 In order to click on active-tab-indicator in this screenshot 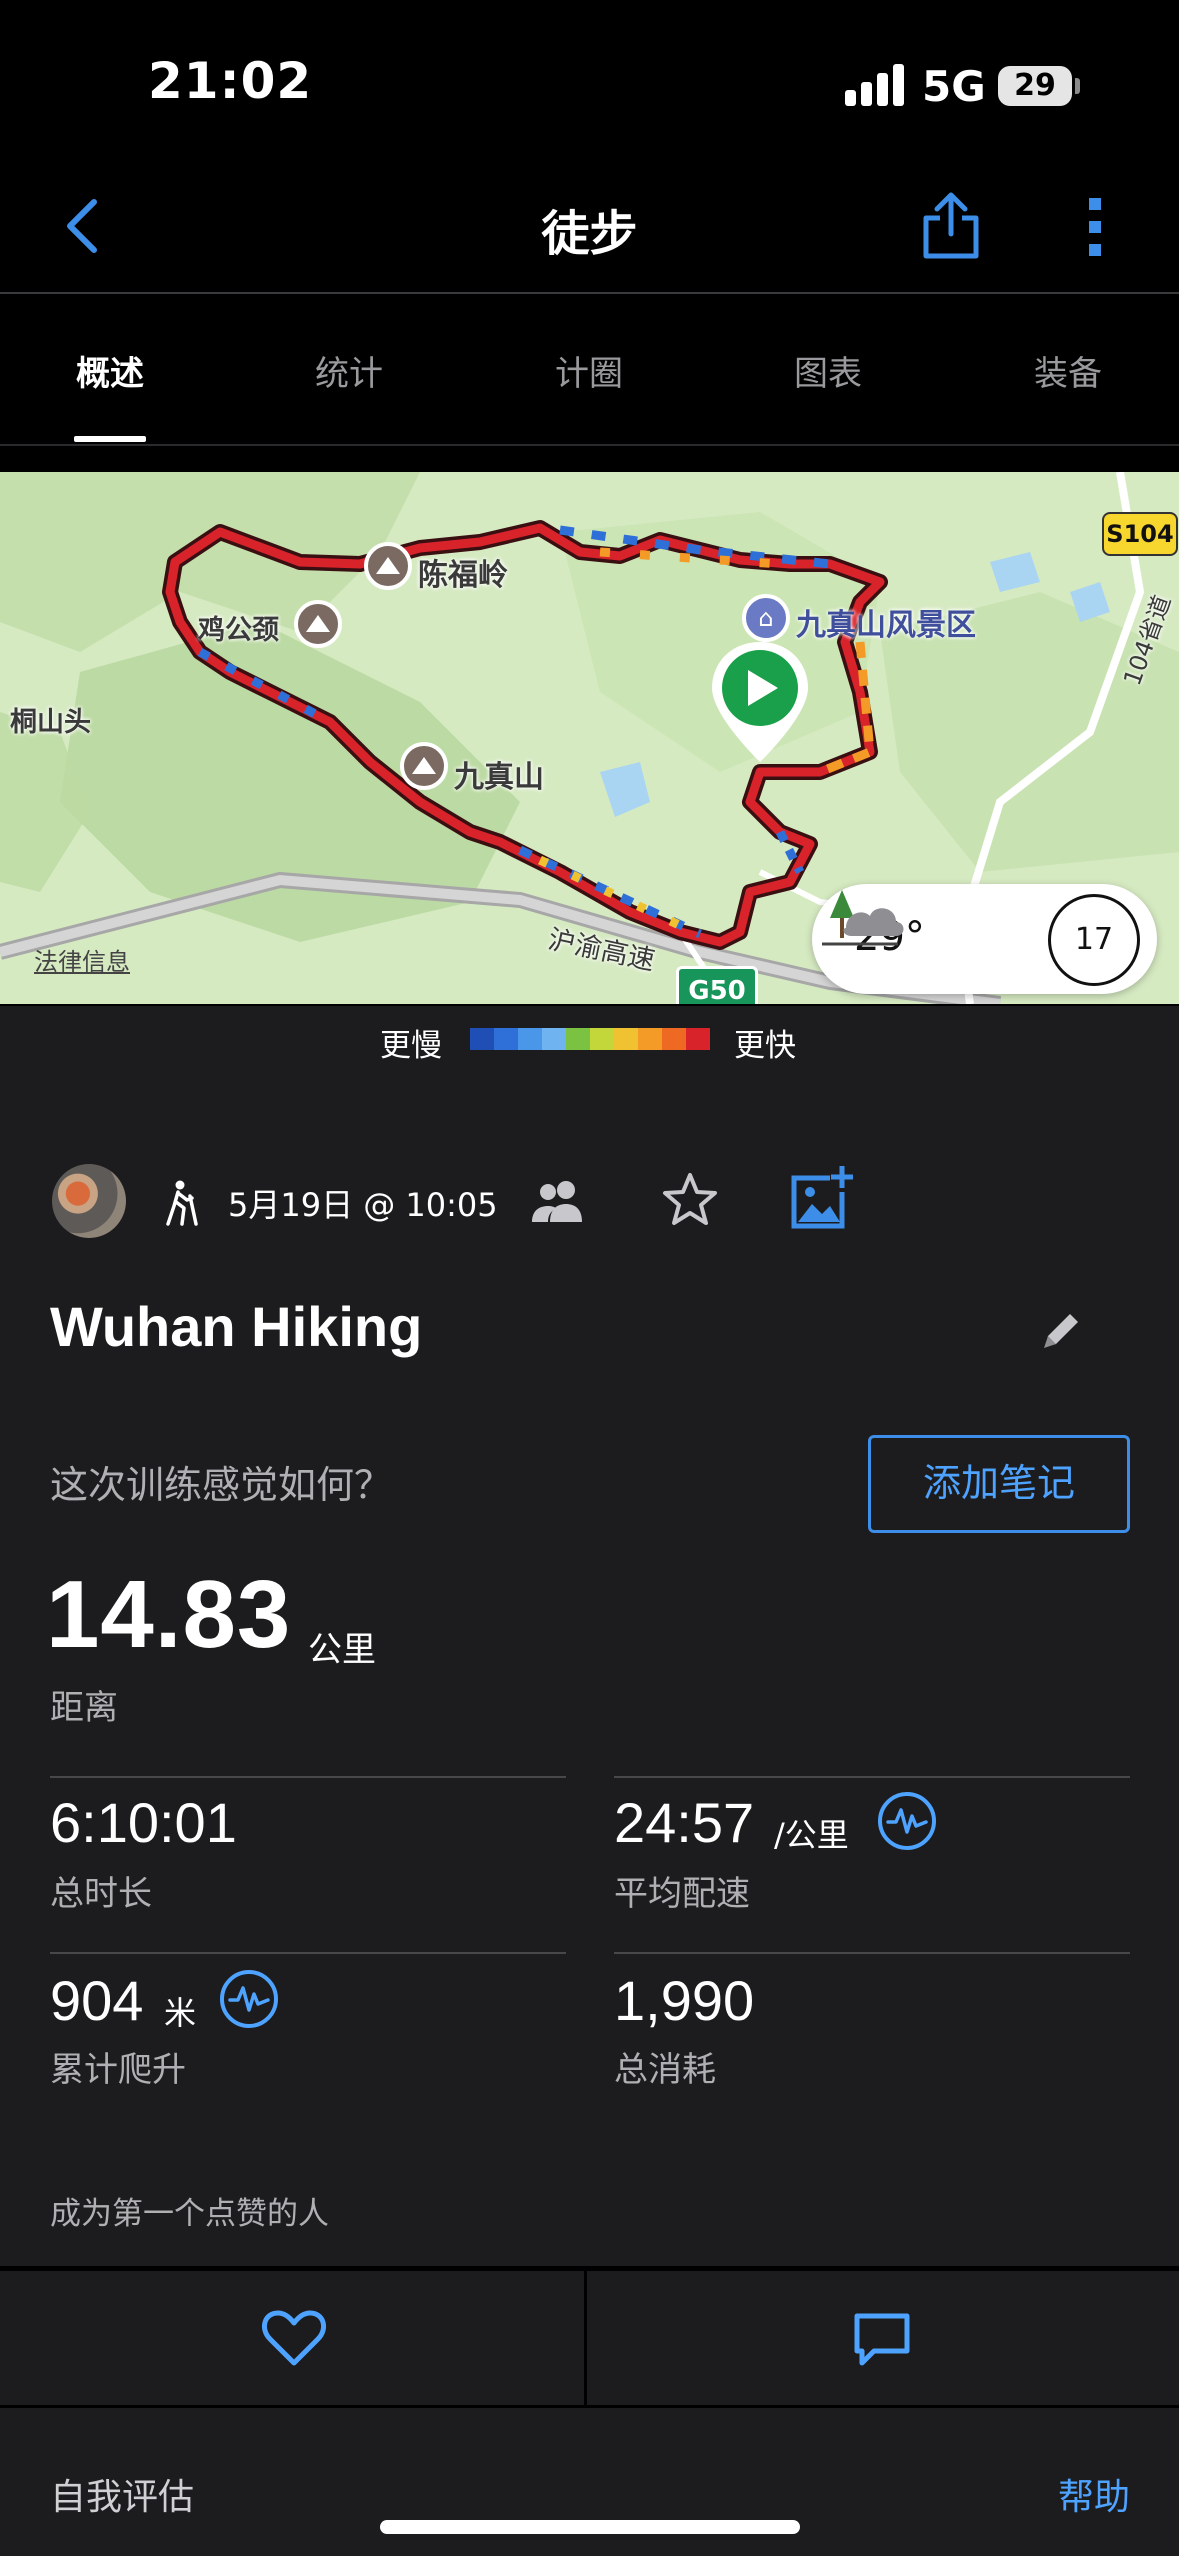, I will do `click(110, 439)`.